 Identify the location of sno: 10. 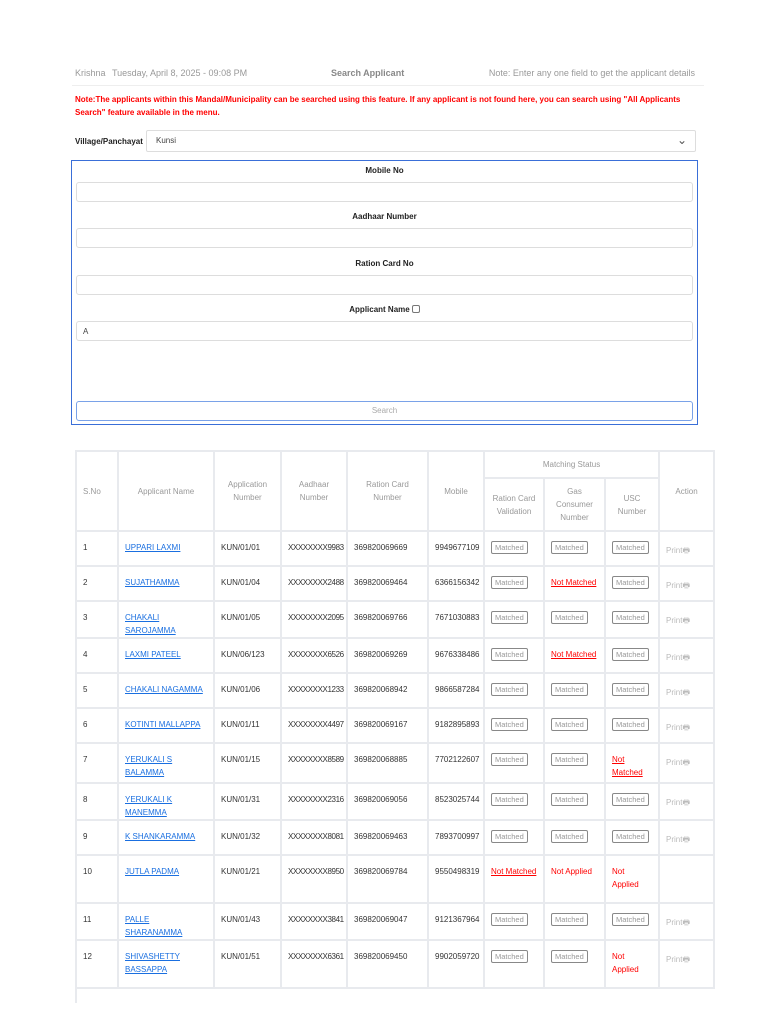
(97, 879).